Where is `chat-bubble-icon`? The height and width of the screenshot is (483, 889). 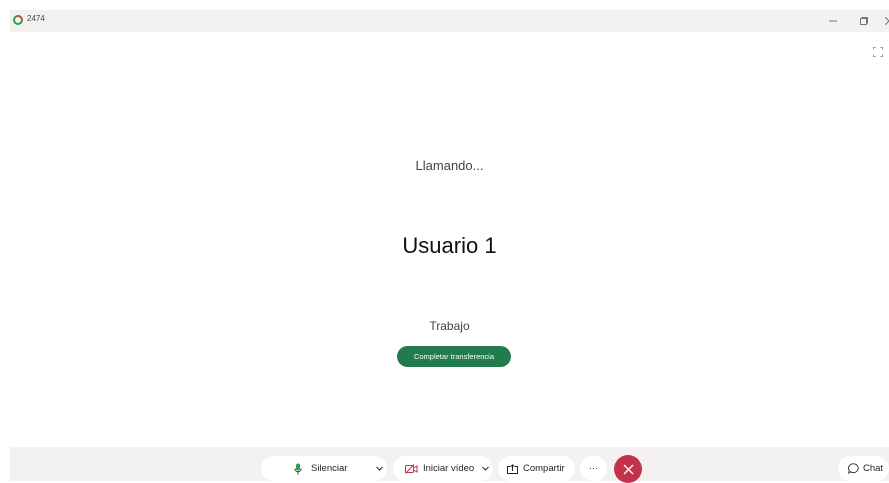
chat-bubble-icon is located at coordinates (853, 468).